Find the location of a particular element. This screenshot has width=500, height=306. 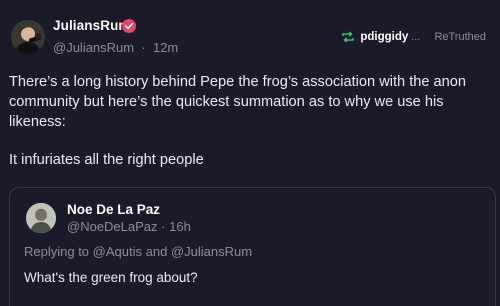

author-handle: @JuliansRum is located at coordinates (93, 47).